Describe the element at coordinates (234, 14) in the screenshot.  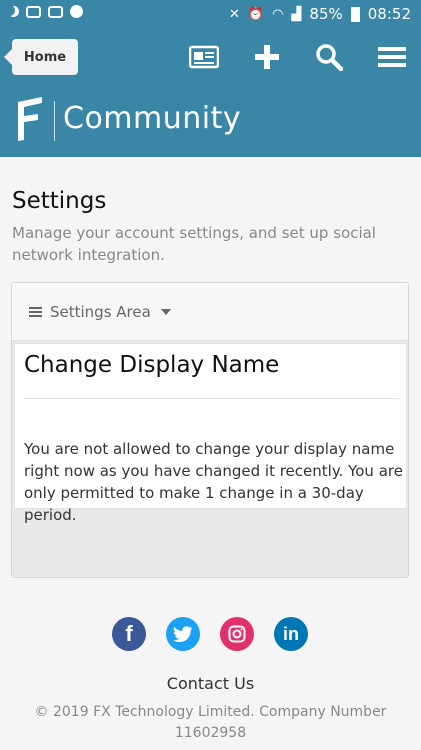
I see `mute-icon: ✕` at that location.